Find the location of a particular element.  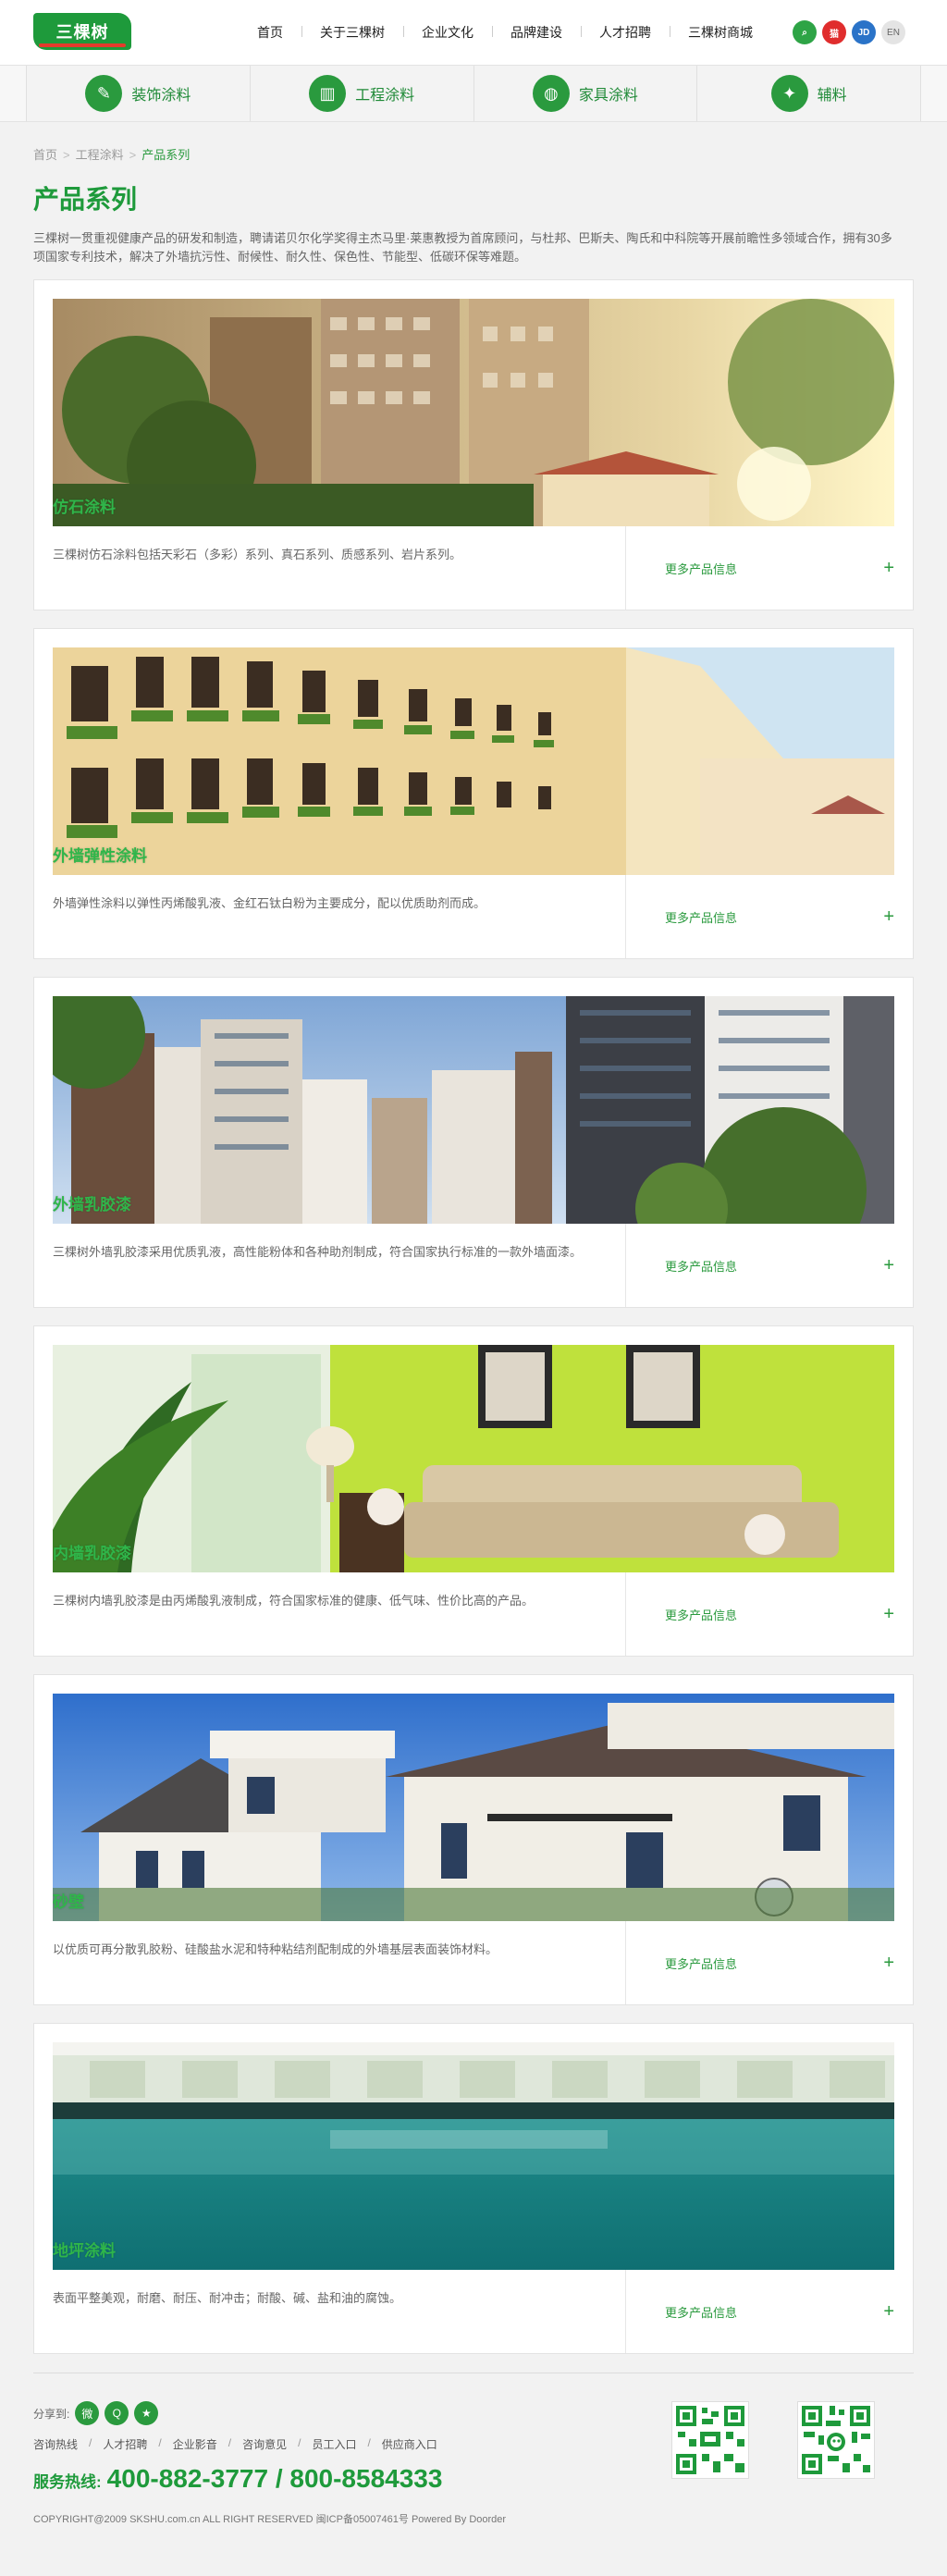

qq-share-icon: Q is located at coordinates (117, 2413).